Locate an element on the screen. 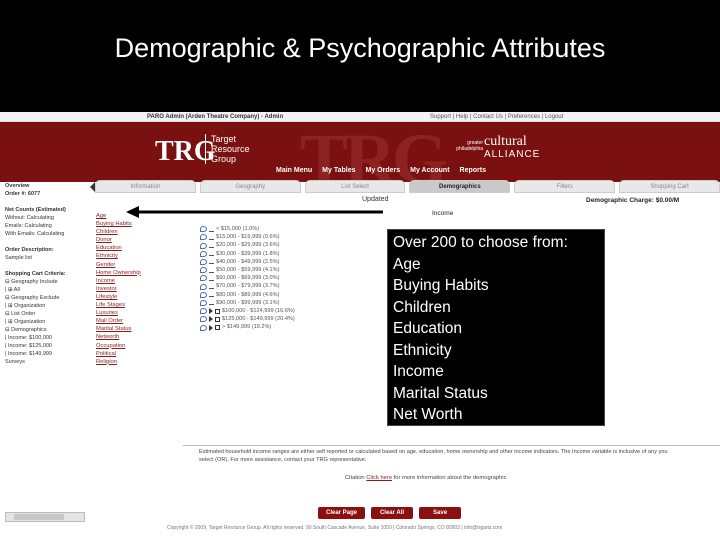  category-link-gender: Gender is located at coordinates (131, 265).